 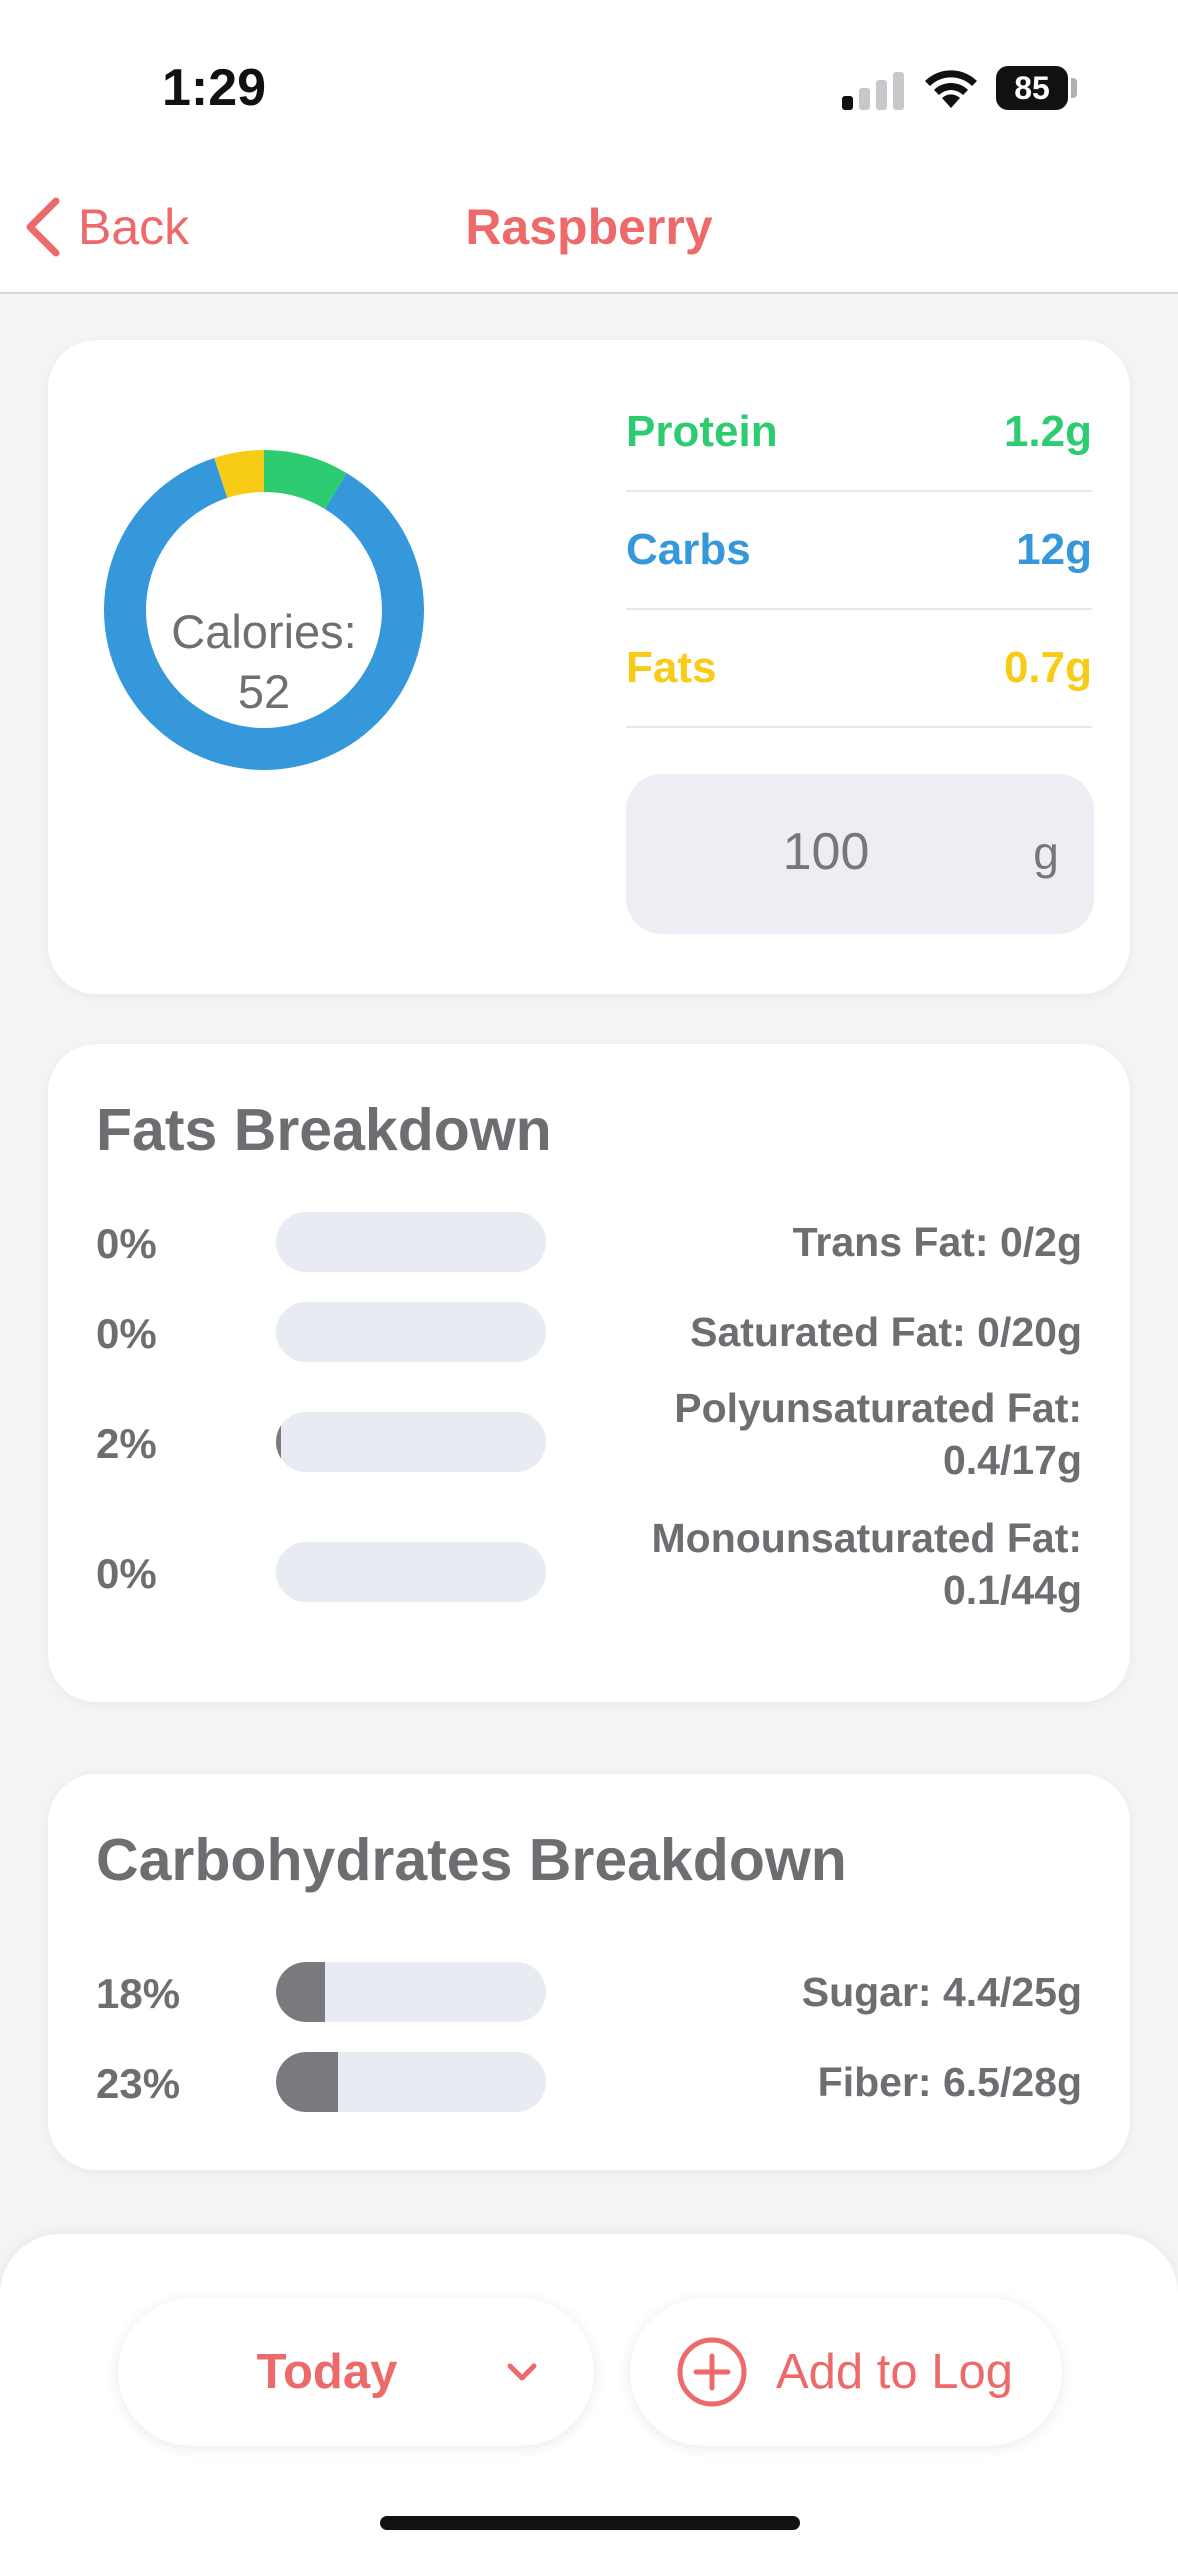 I want to click on chevron-down-icon, so click(x=522, y=2372).